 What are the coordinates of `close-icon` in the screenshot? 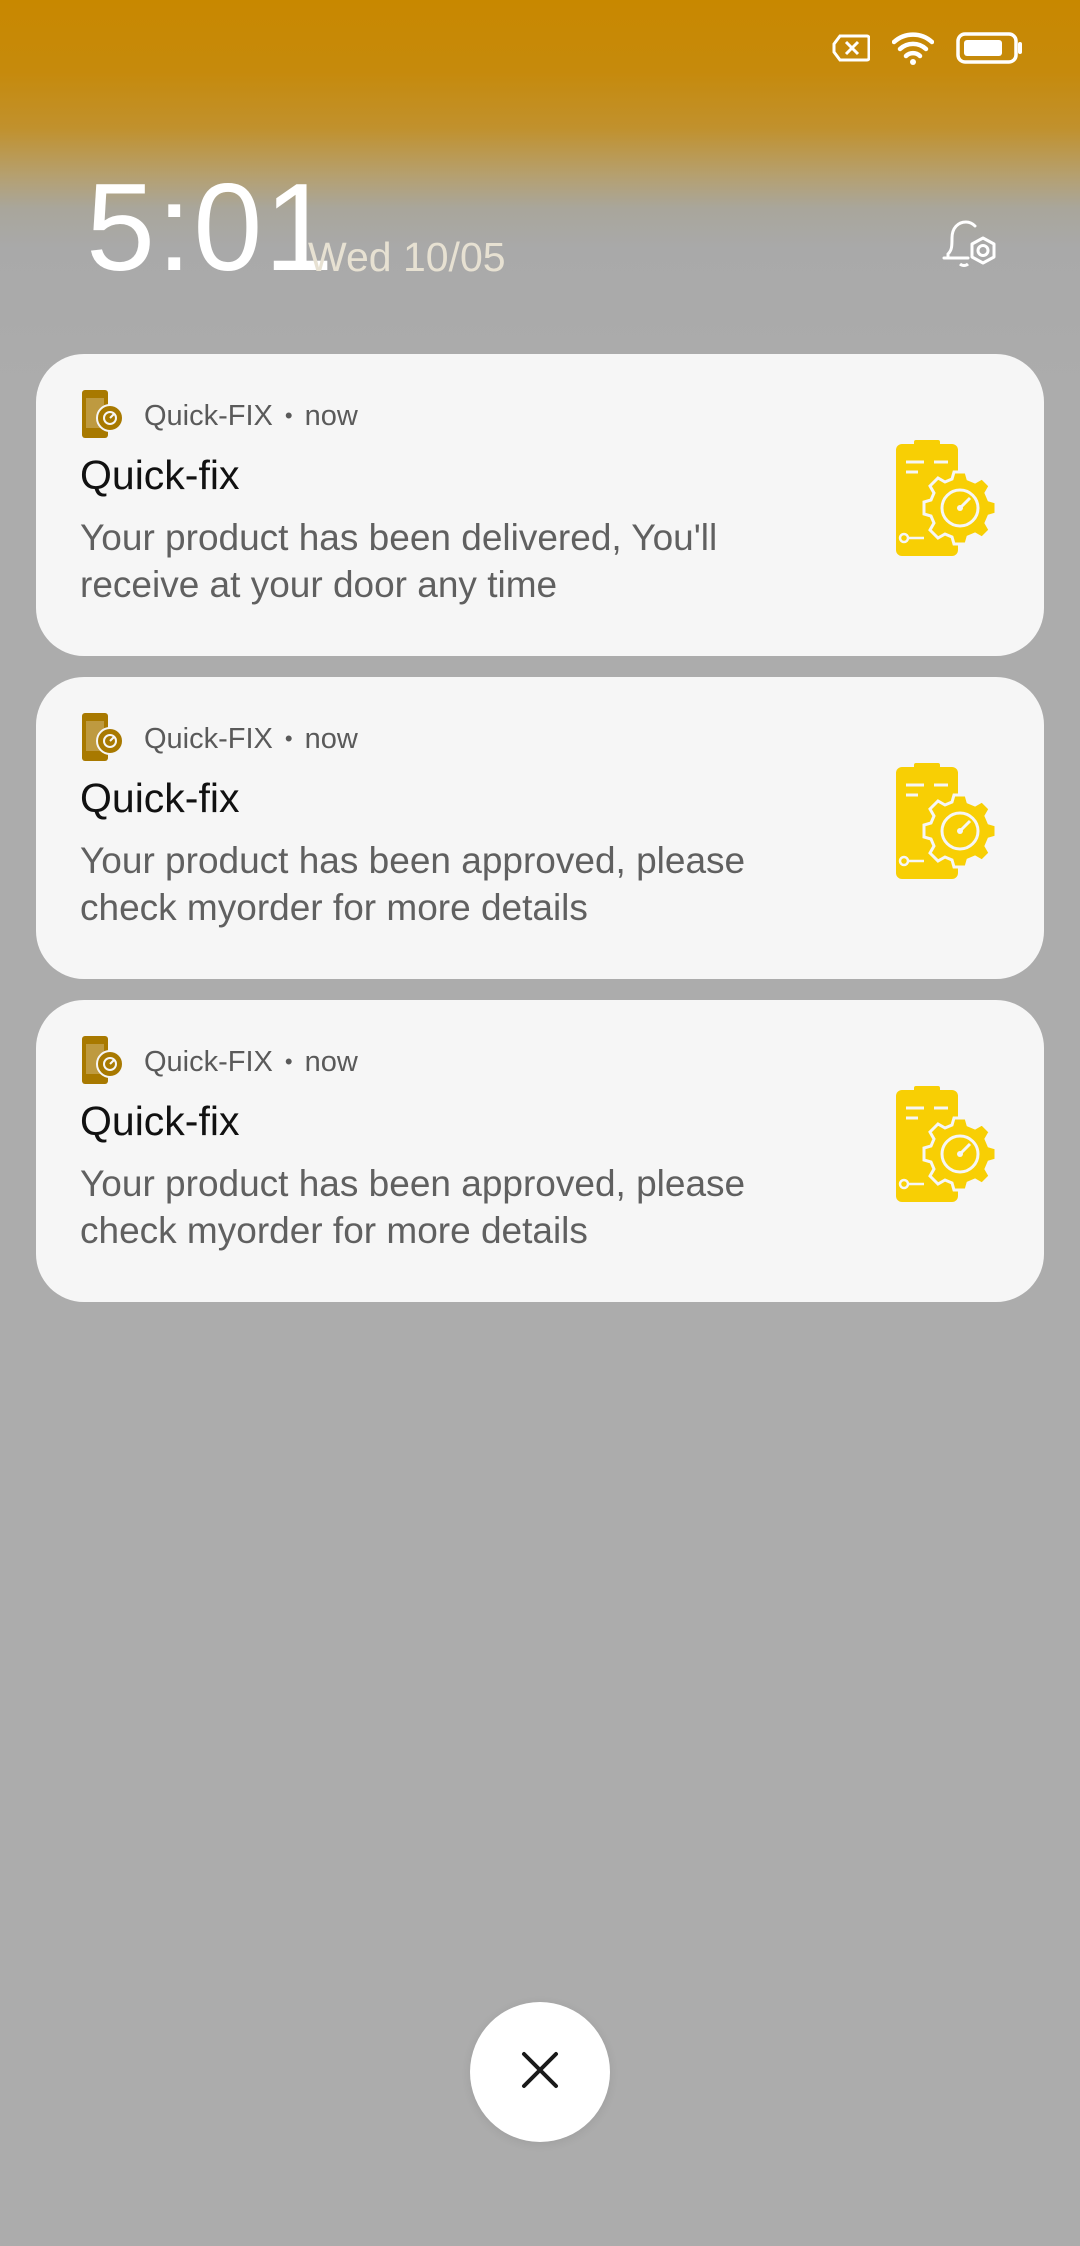 It's located at (540, 2072).